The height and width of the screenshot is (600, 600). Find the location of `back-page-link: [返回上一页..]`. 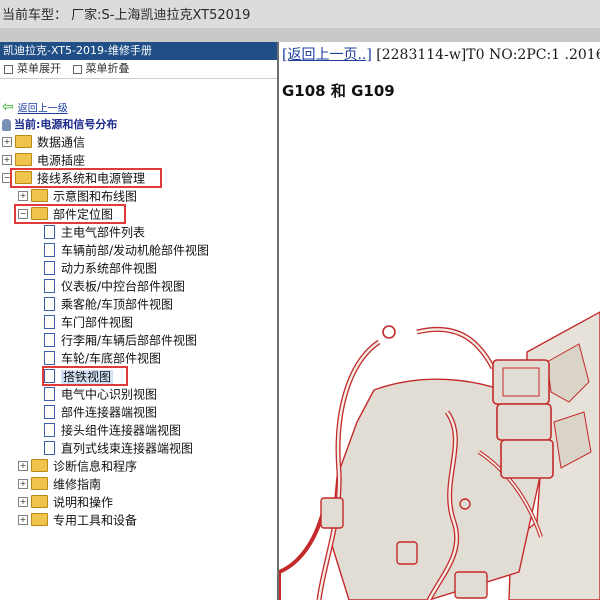

back-page-link: [返回上一页..] is located at coordinates (327, 55).